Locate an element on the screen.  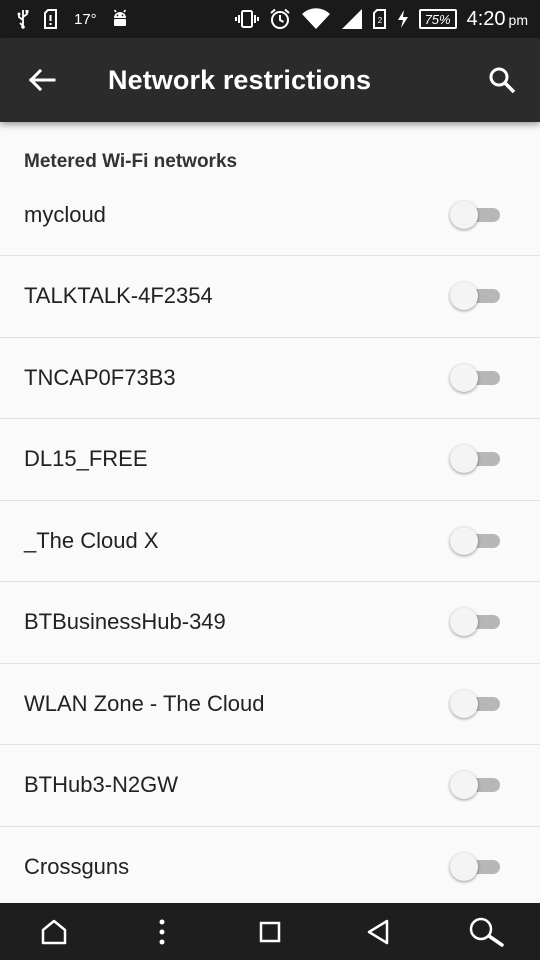
back-button is located at coordinates (42, 80).